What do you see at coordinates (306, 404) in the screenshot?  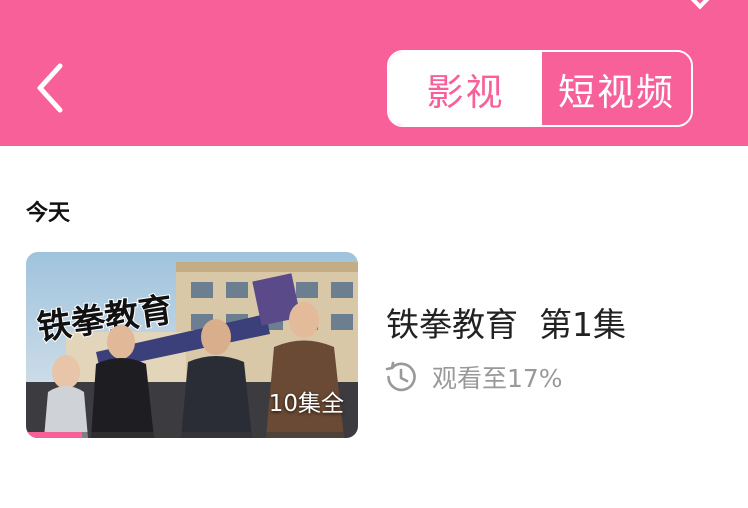 I see `episode-count-badge: 10集全` at bounding box center [306, 404].